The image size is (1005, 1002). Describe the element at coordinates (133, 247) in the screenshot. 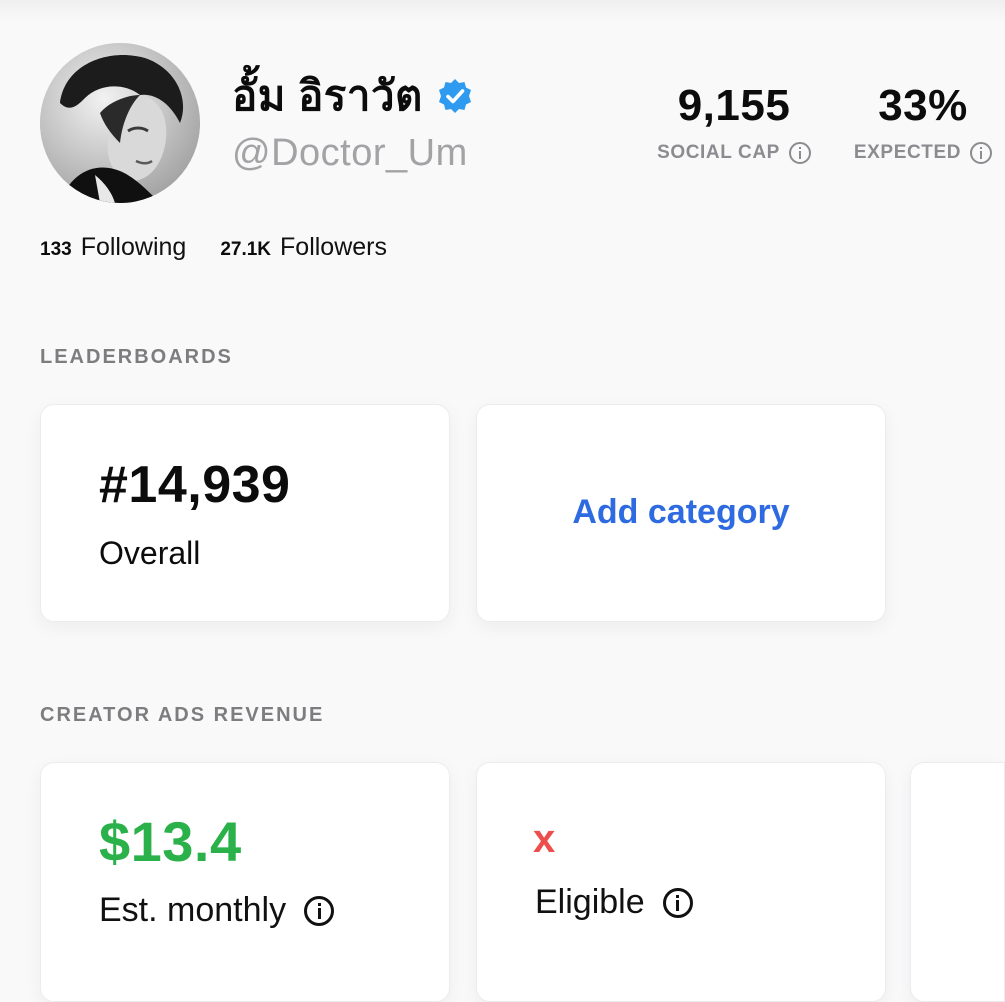

I see `following-label: Following` at that location.